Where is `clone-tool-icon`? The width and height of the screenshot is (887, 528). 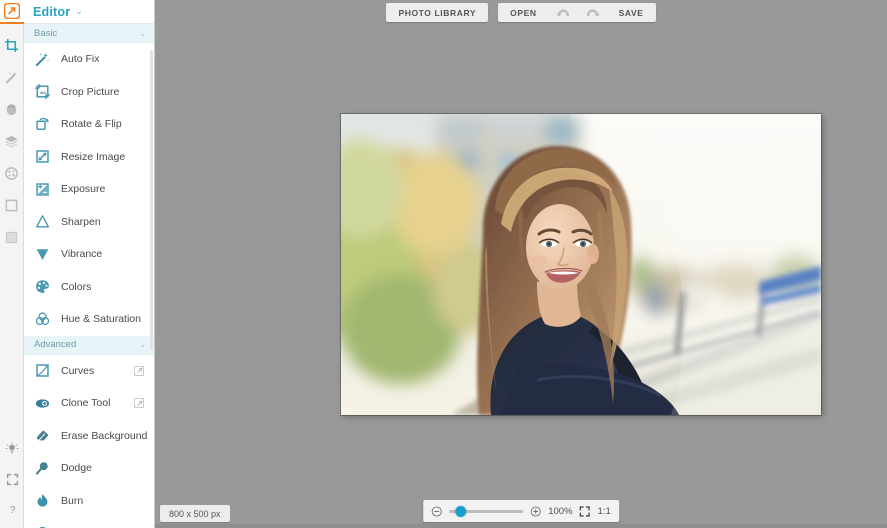 clone-tool-icon is located at coordinates (42, 403).